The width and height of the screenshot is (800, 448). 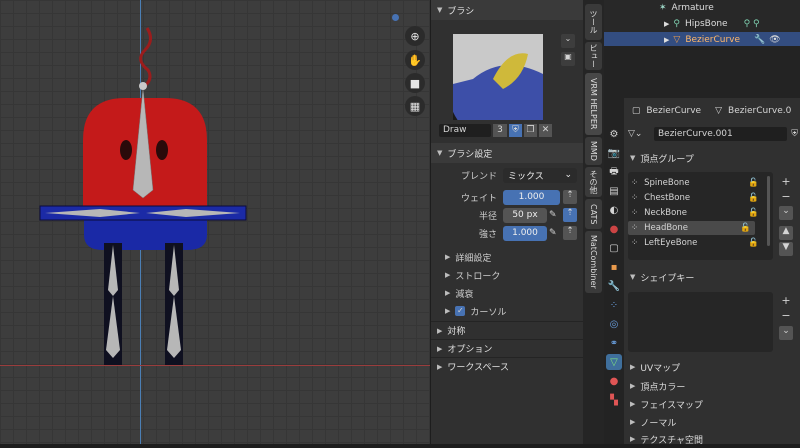 What do you see at coordinates (525, 215) in the screenshot?
I see `radius-field: 50 px` at bounding box center [525, 215].